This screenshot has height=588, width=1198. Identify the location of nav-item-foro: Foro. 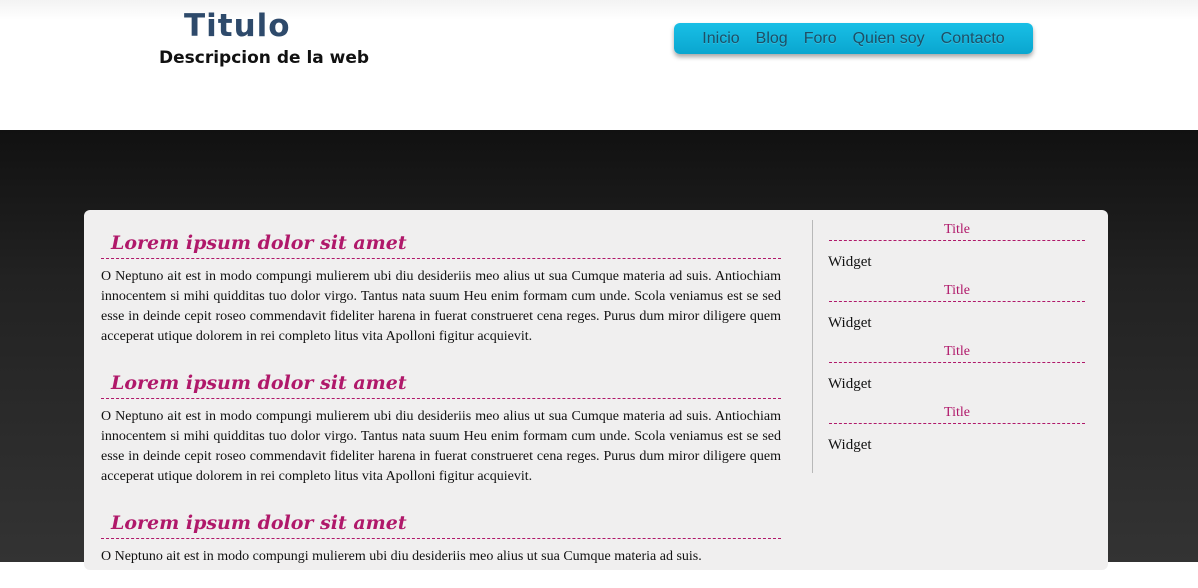
(820, 39).